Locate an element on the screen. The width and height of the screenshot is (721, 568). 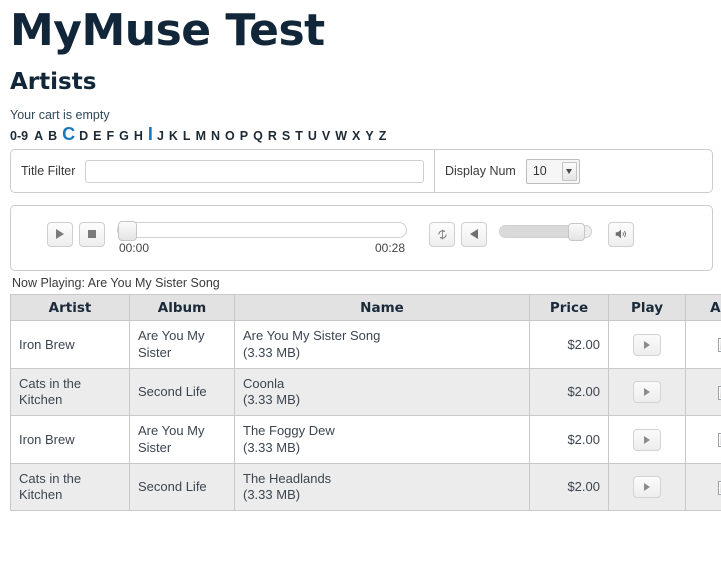
table-header-row: Artist Album Name Price Play Add is located at coordinates (366, 308).